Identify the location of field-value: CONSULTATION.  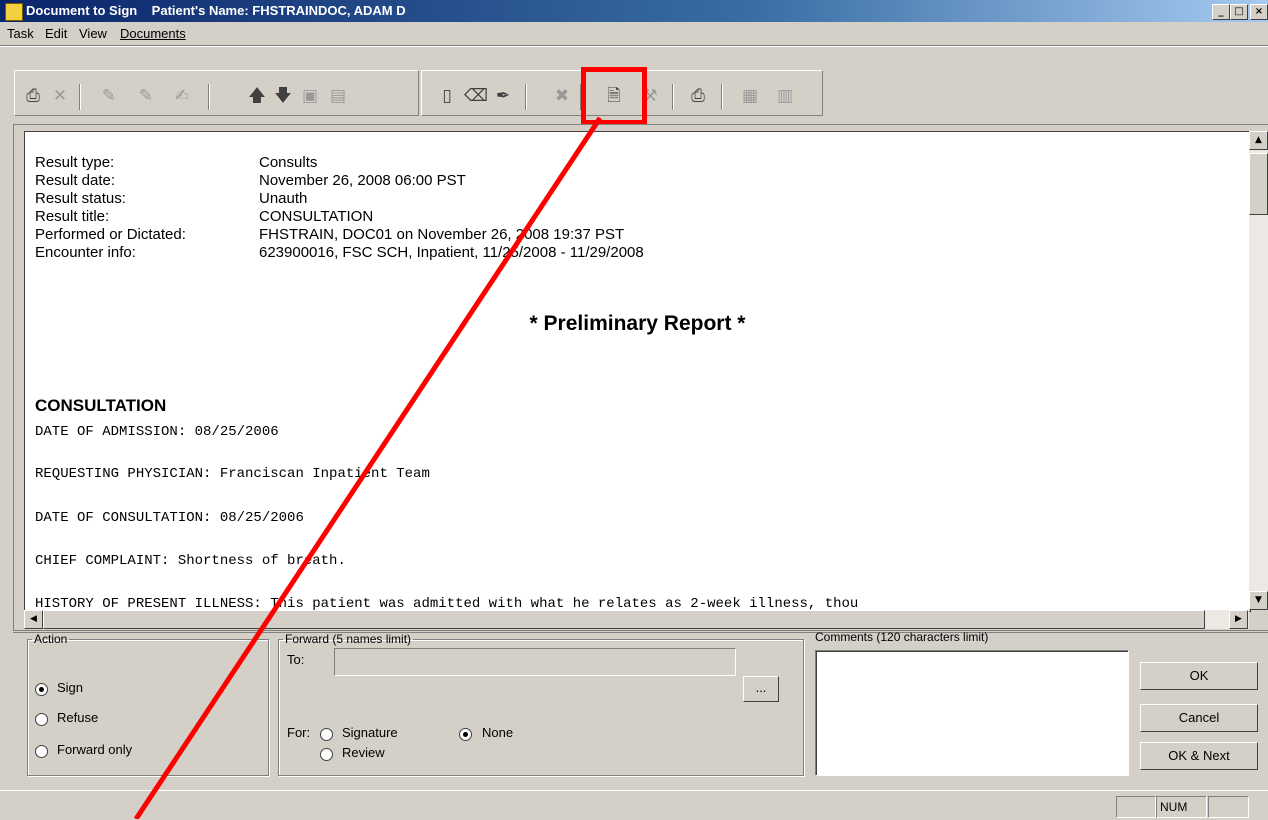
(316, 216).